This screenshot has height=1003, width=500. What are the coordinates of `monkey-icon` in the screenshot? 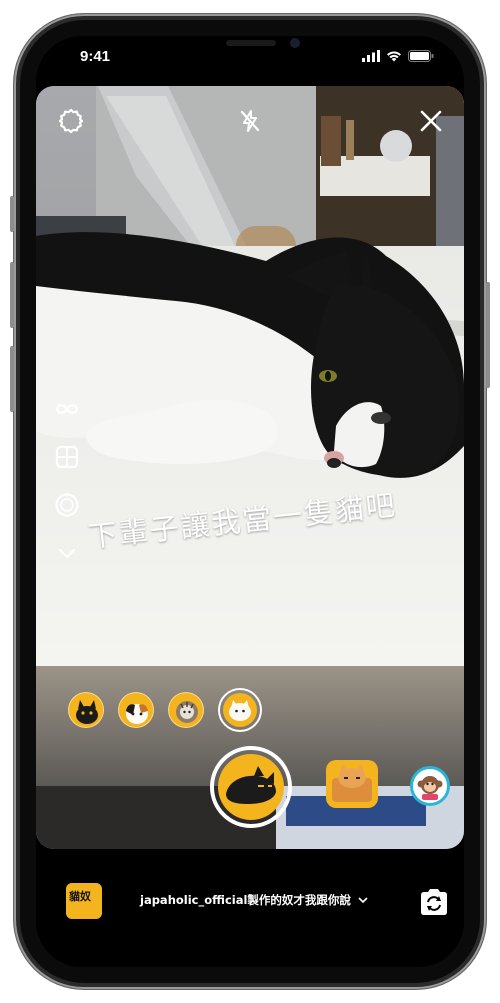 It's located at (430, 788).